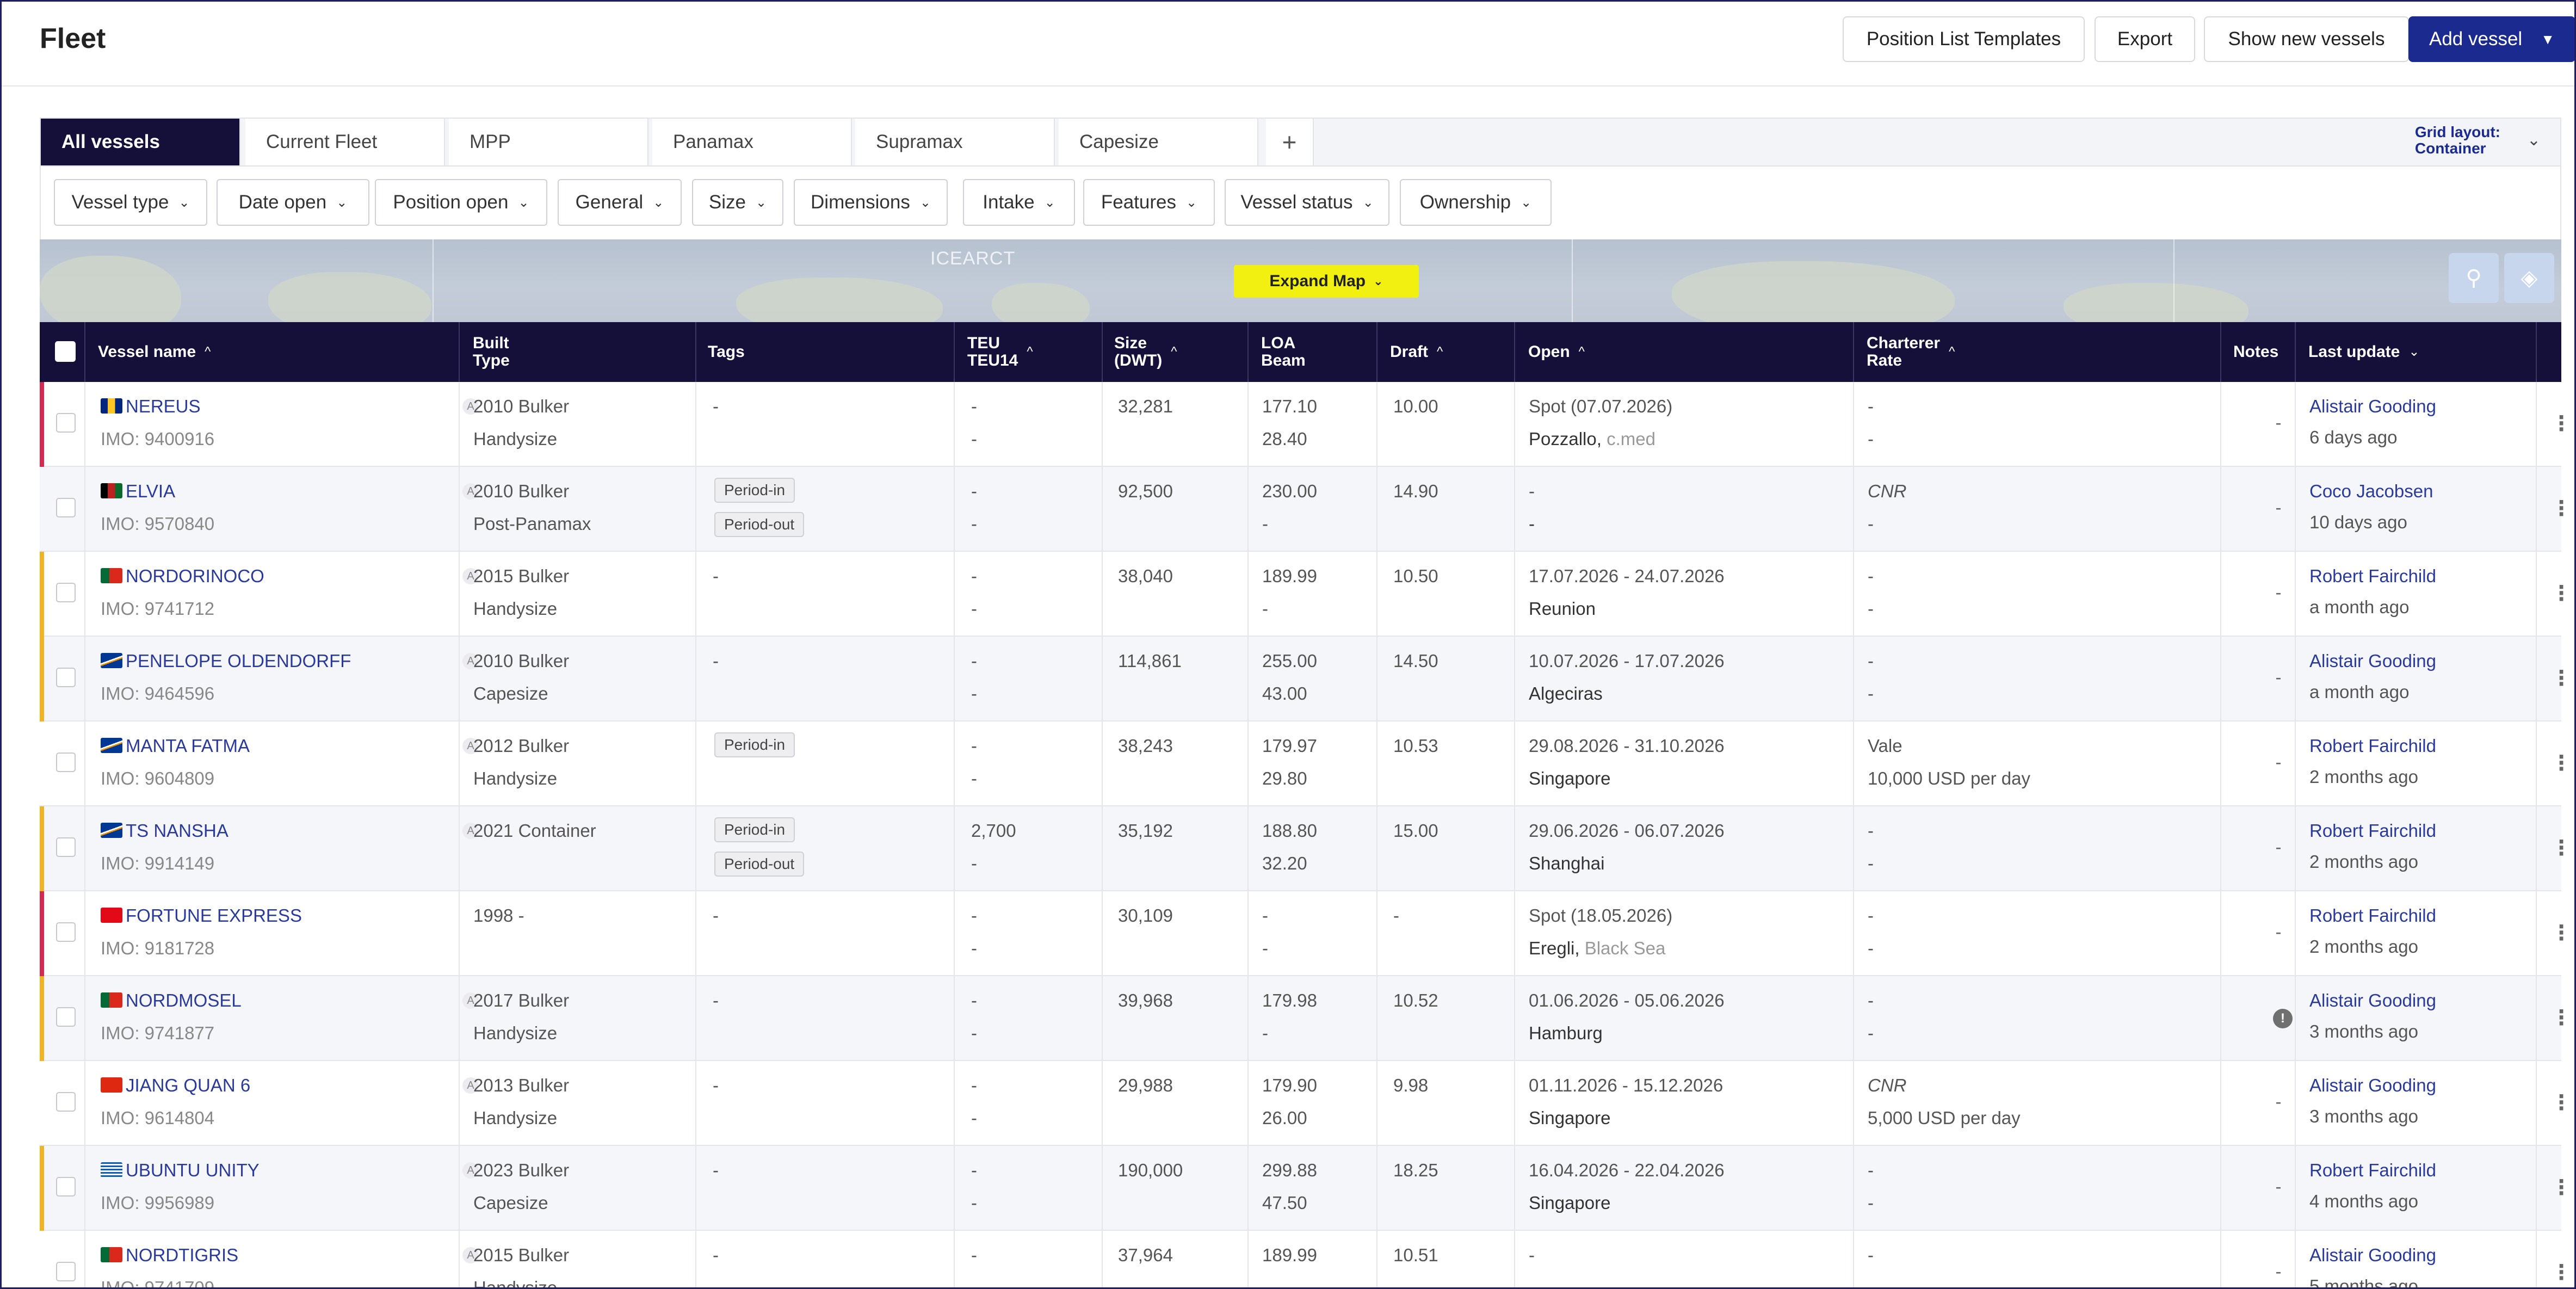 This screenshot has width=2576, height=1289. I want to click on filter-position-open: Position open ⌄, so click(461, 202).